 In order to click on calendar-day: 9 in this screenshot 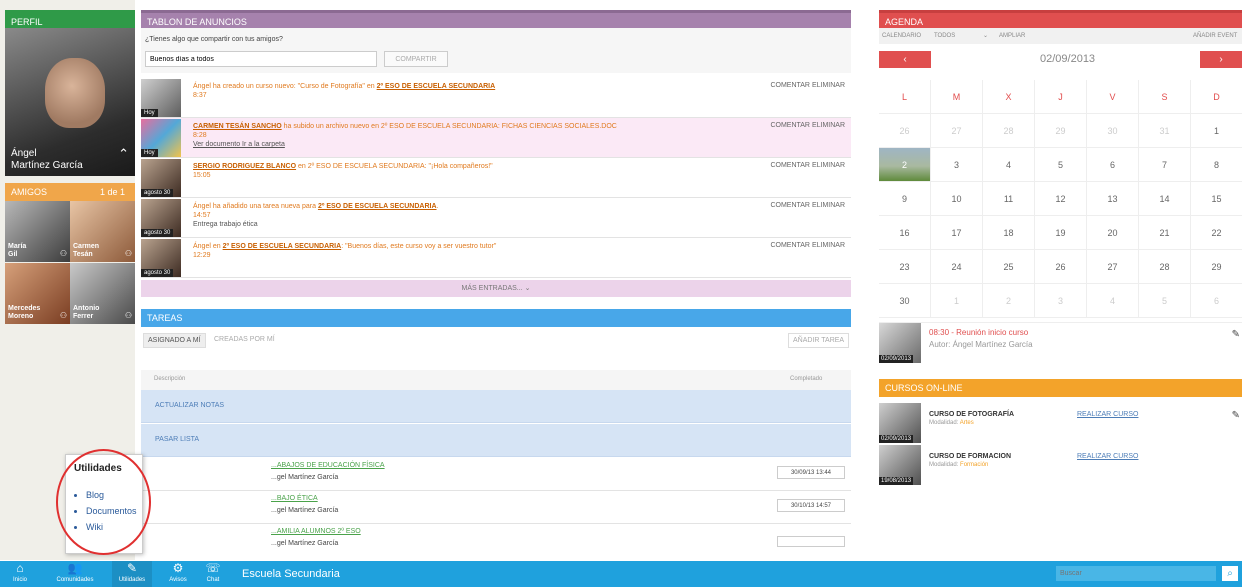, I will do `click(905, 199)`.